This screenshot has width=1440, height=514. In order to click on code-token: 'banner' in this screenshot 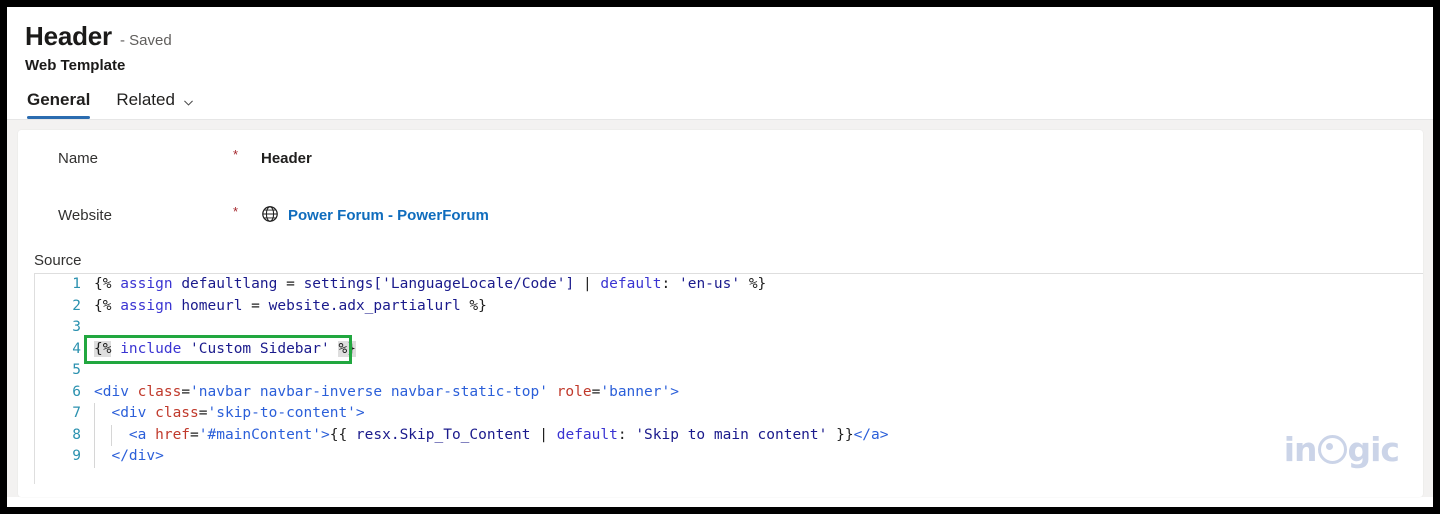, I will do `click(635, 391)`.